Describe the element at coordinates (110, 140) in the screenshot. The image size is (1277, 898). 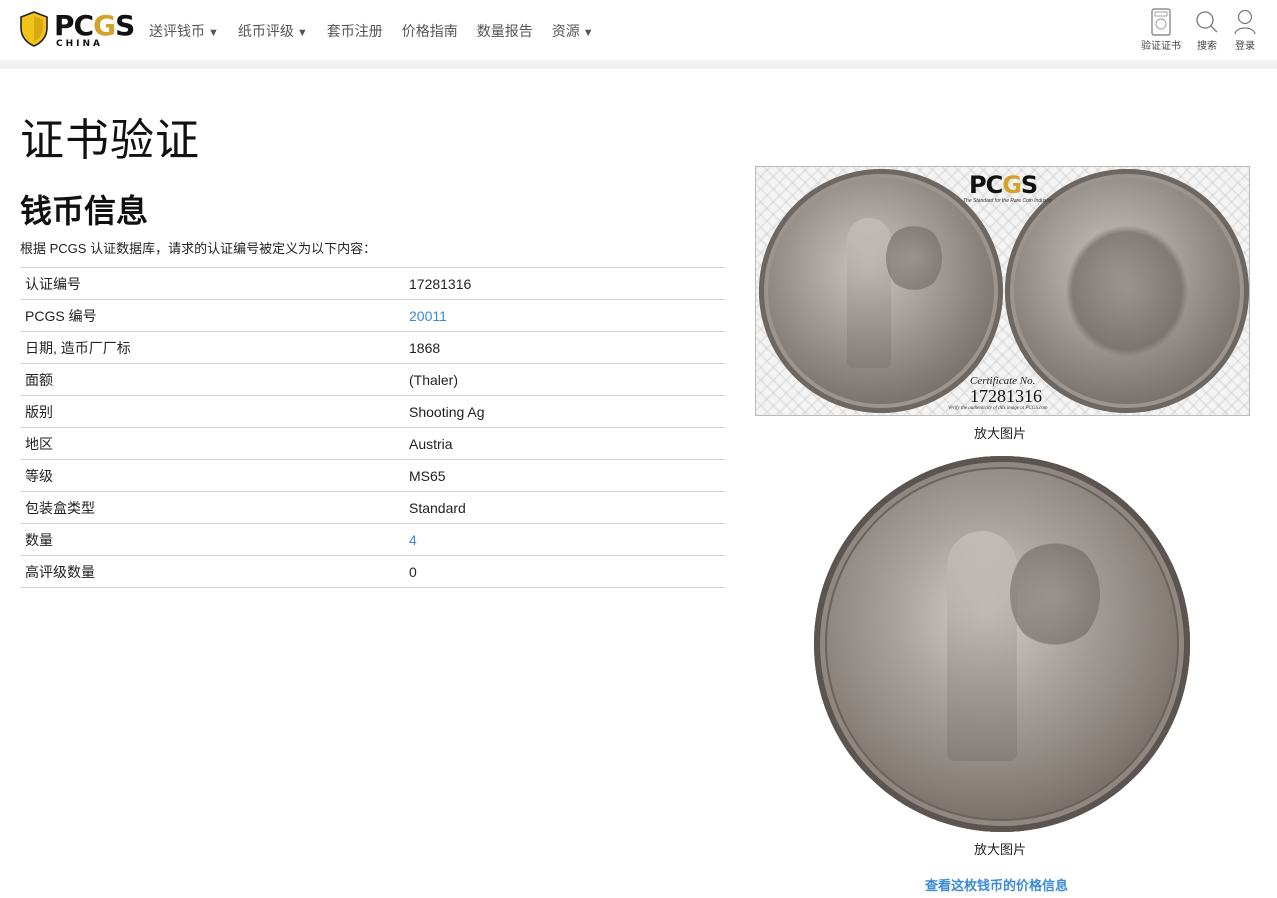
I see `page-title: 证书验证` at that location.